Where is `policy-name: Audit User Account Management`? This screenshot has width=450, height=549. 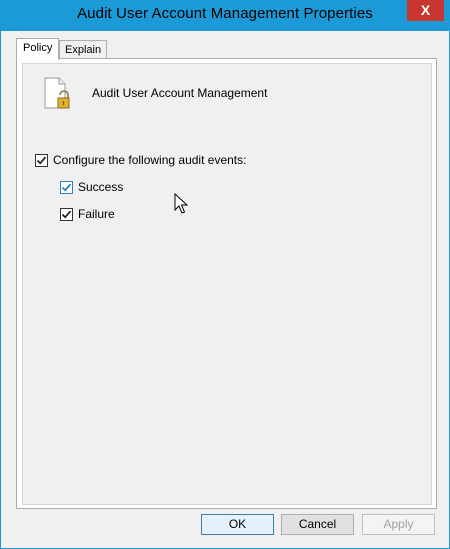
policy-name: Audit User Account Management is located at coordinates (180, 93).